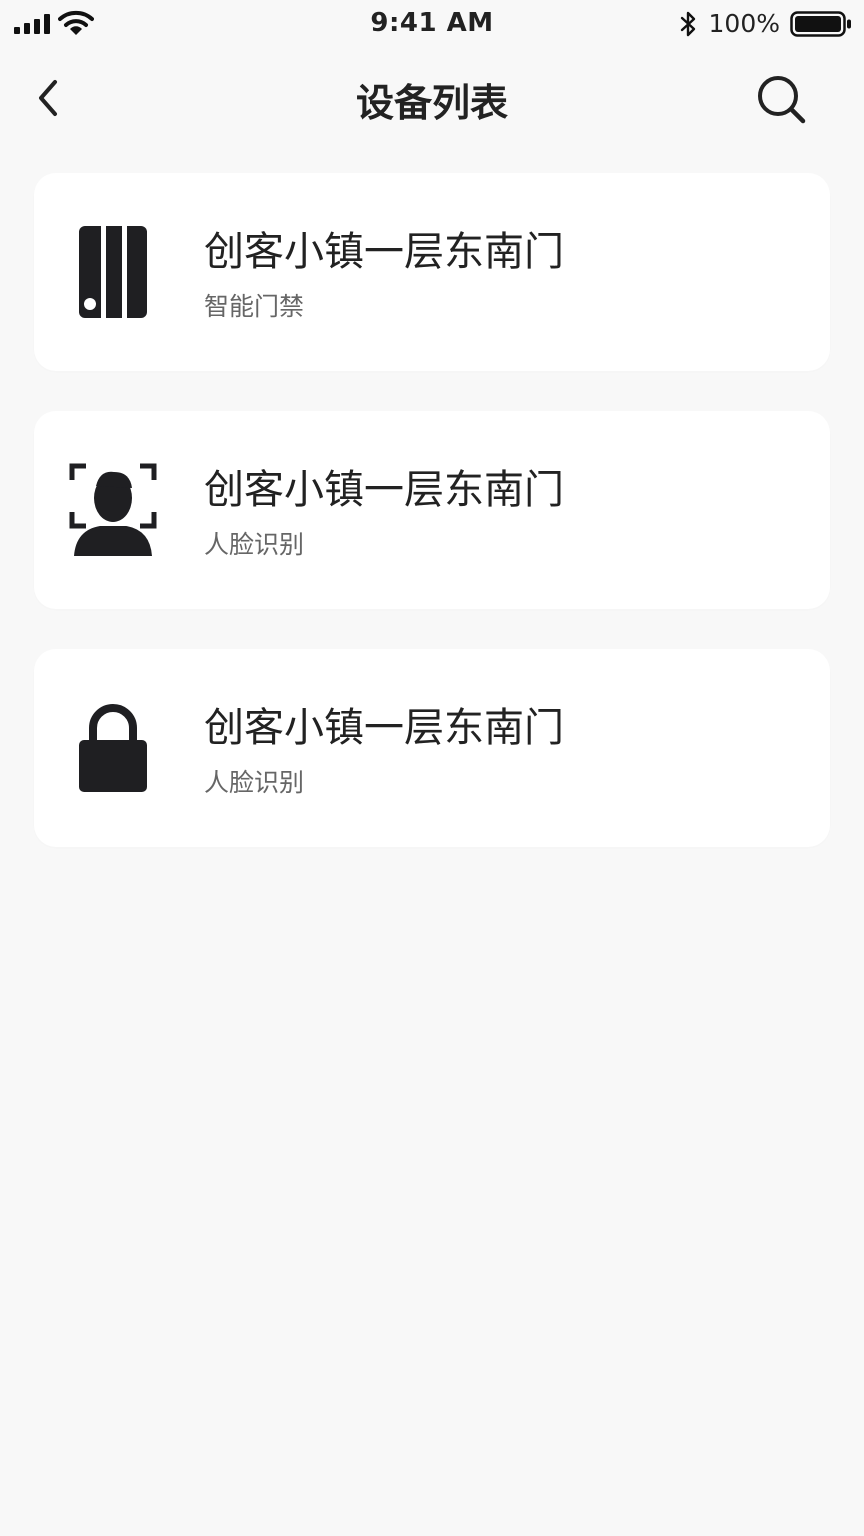  What do you see at coordinates (113, 272) in the screenshot?
I see `door-access-icon` at bounding box center [113, 272].